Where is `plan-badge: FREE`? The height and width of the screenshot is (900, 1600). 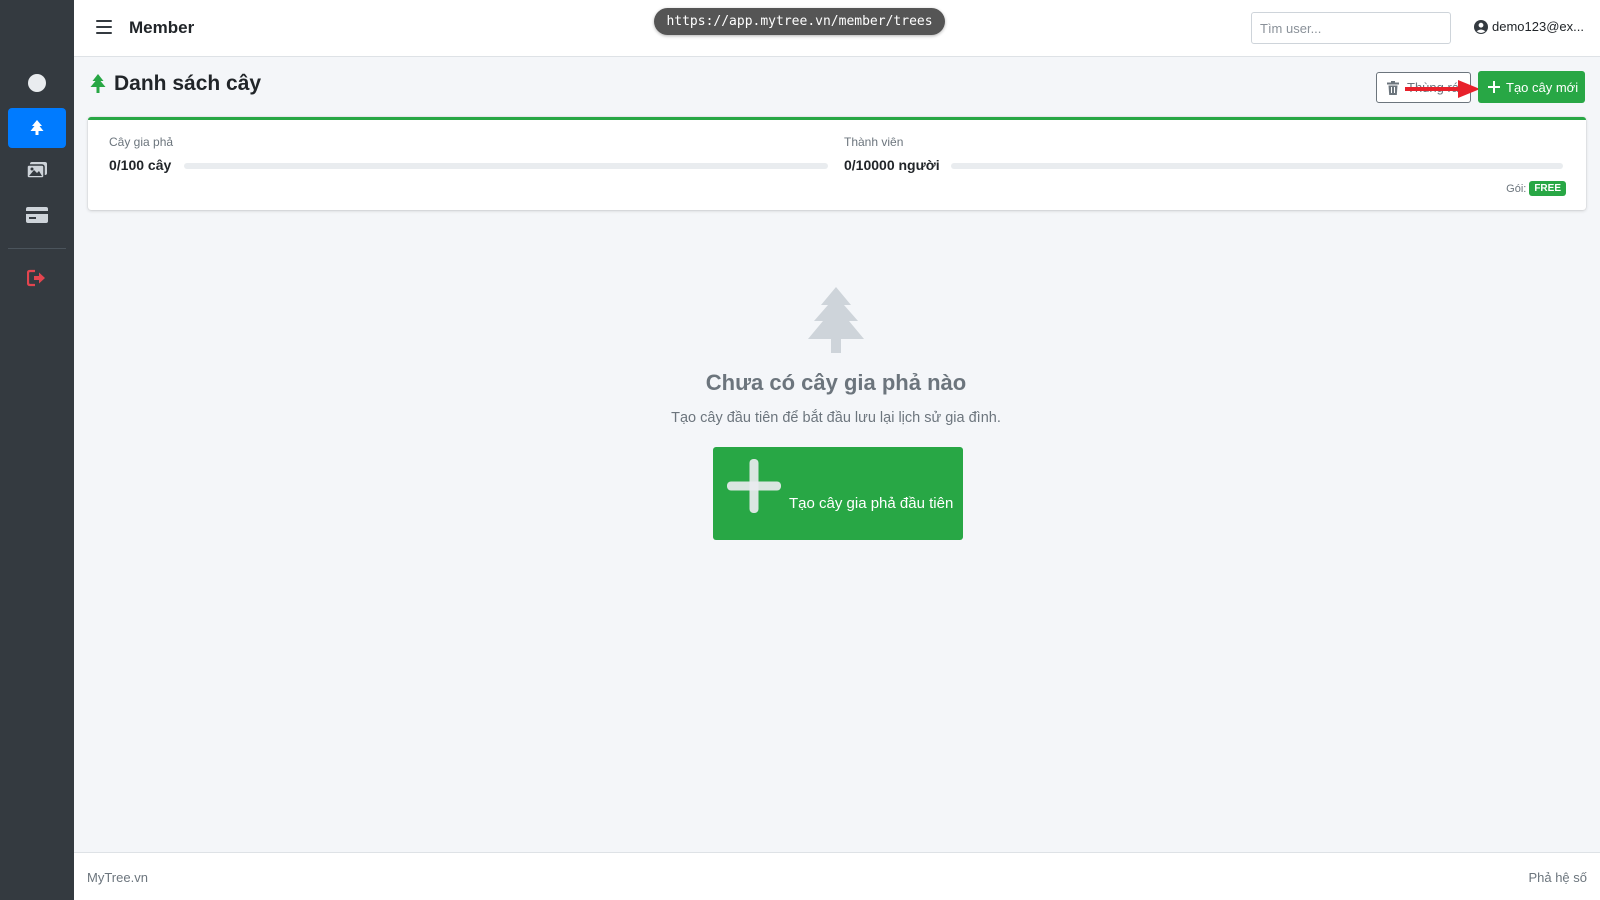 plan-badge: FREE is located at coordinates (1547, 188).